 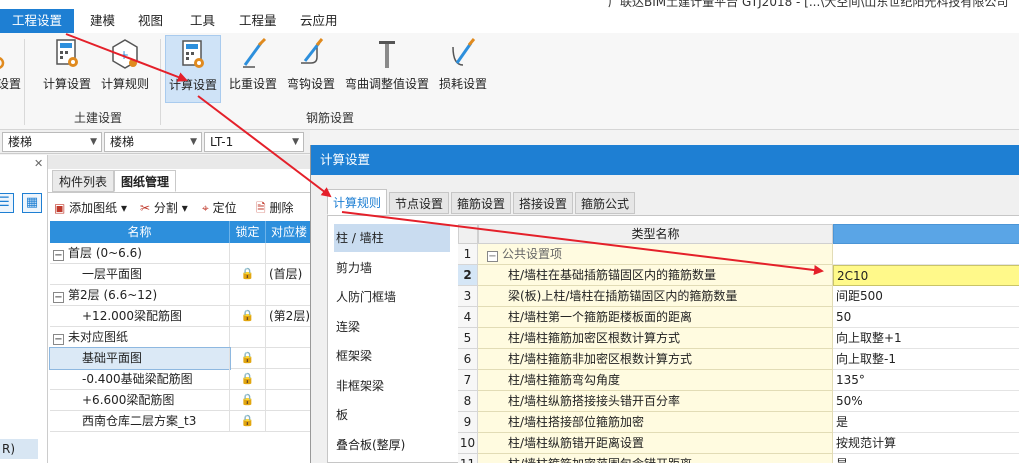 I want to click on category-select: 楼梯 ▼, so click(x=52, y=142).